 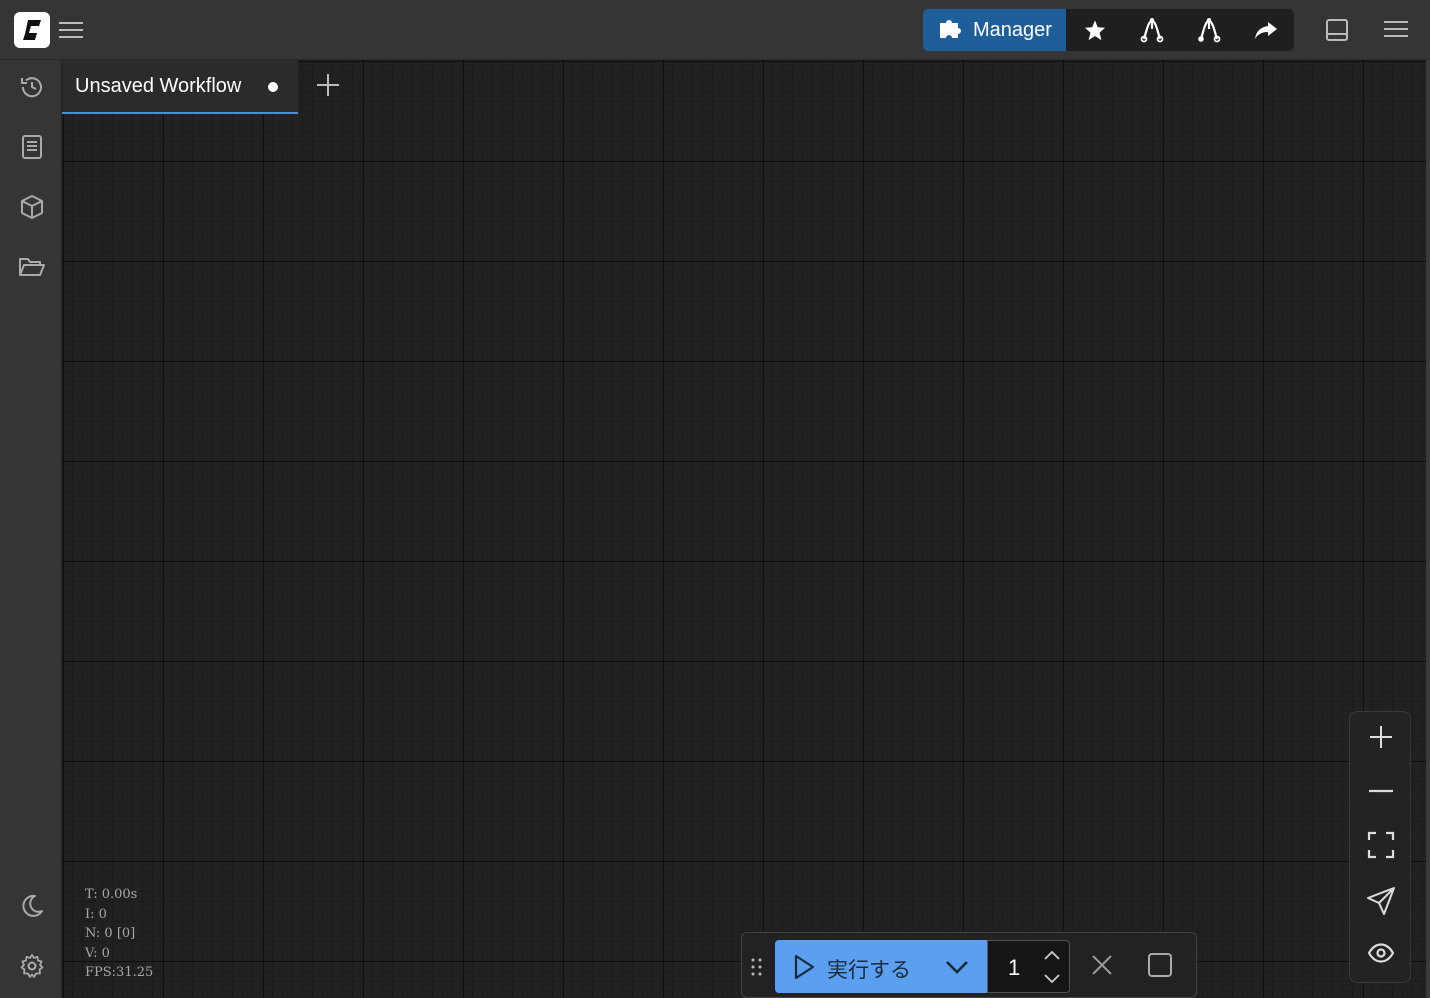 I want to click on batch-count-stepper, so click(x=1028, y=966).